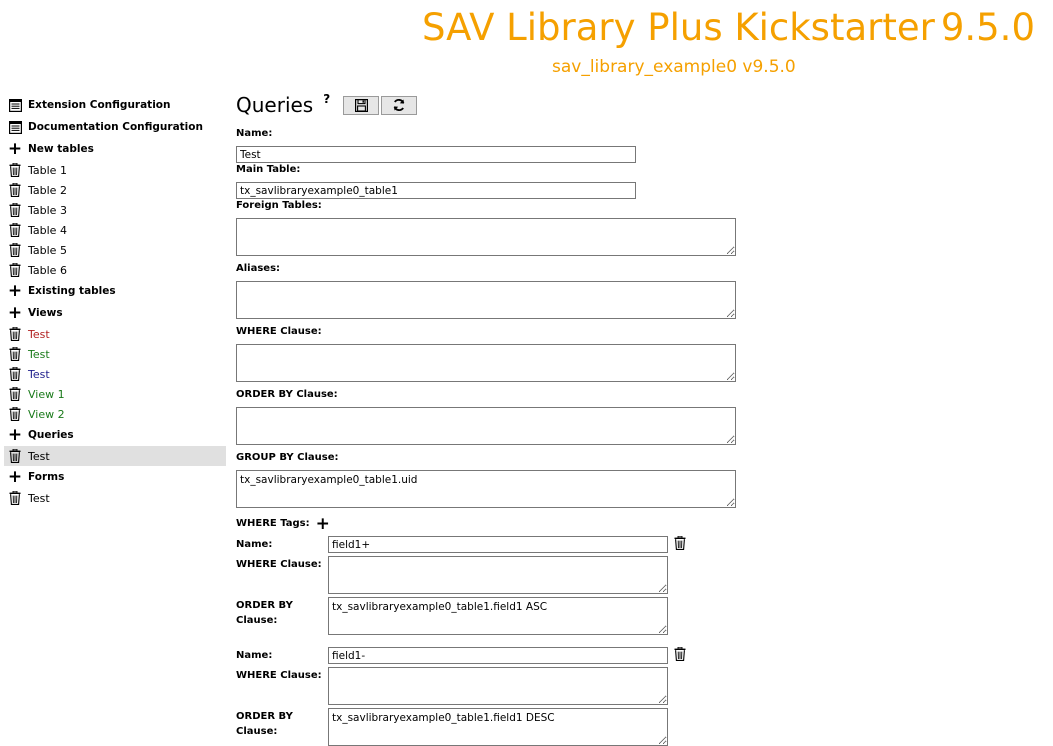 This screenshot has height=746, width=1053. I want to click on where-tag-name-label: Name:, so click(282, 544).